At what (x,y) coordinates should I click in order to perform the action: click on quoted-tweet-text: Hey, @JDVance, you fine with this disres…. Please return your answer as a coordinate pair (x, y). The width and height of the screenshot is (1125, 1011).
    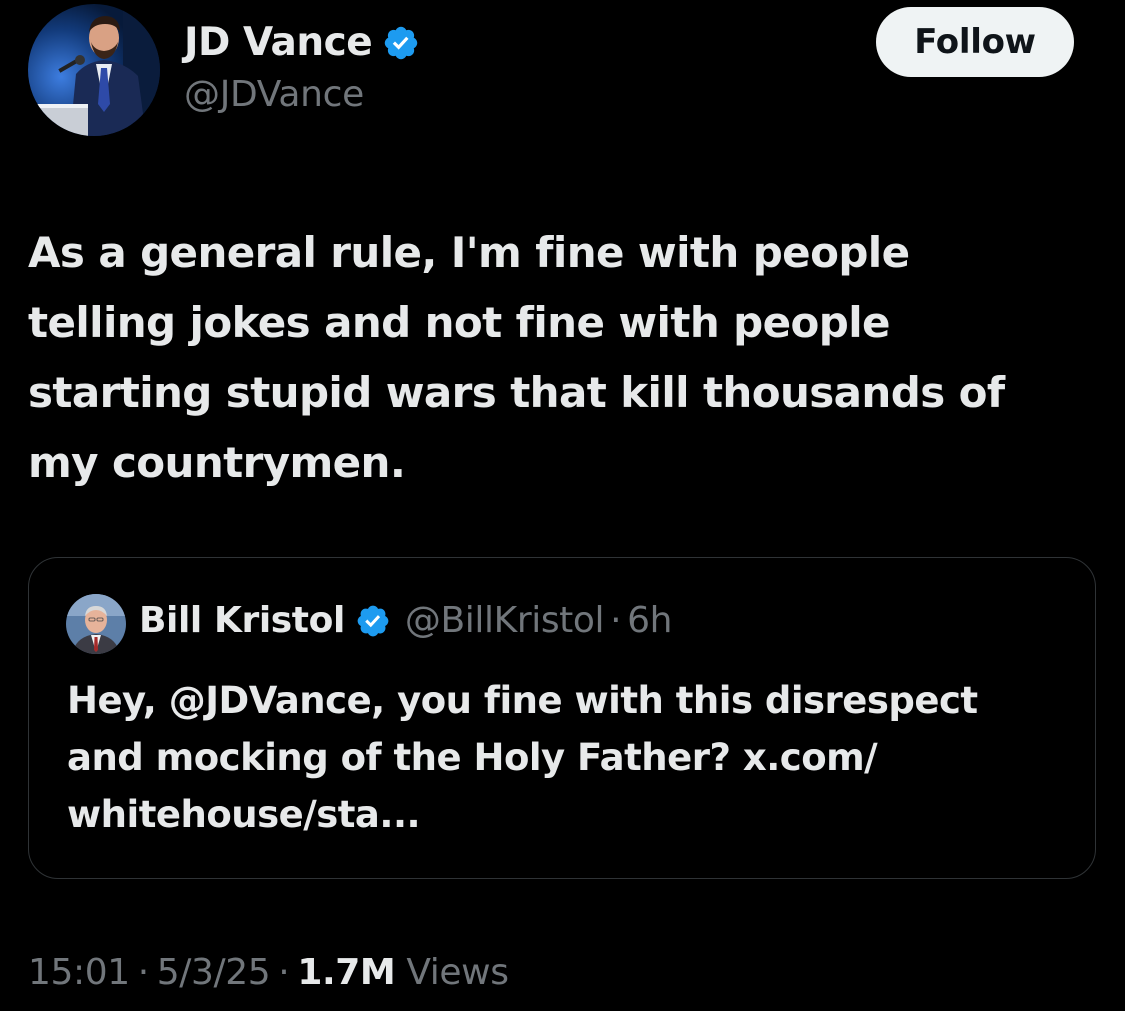
    Looking at the image, I should click on (522, 757).